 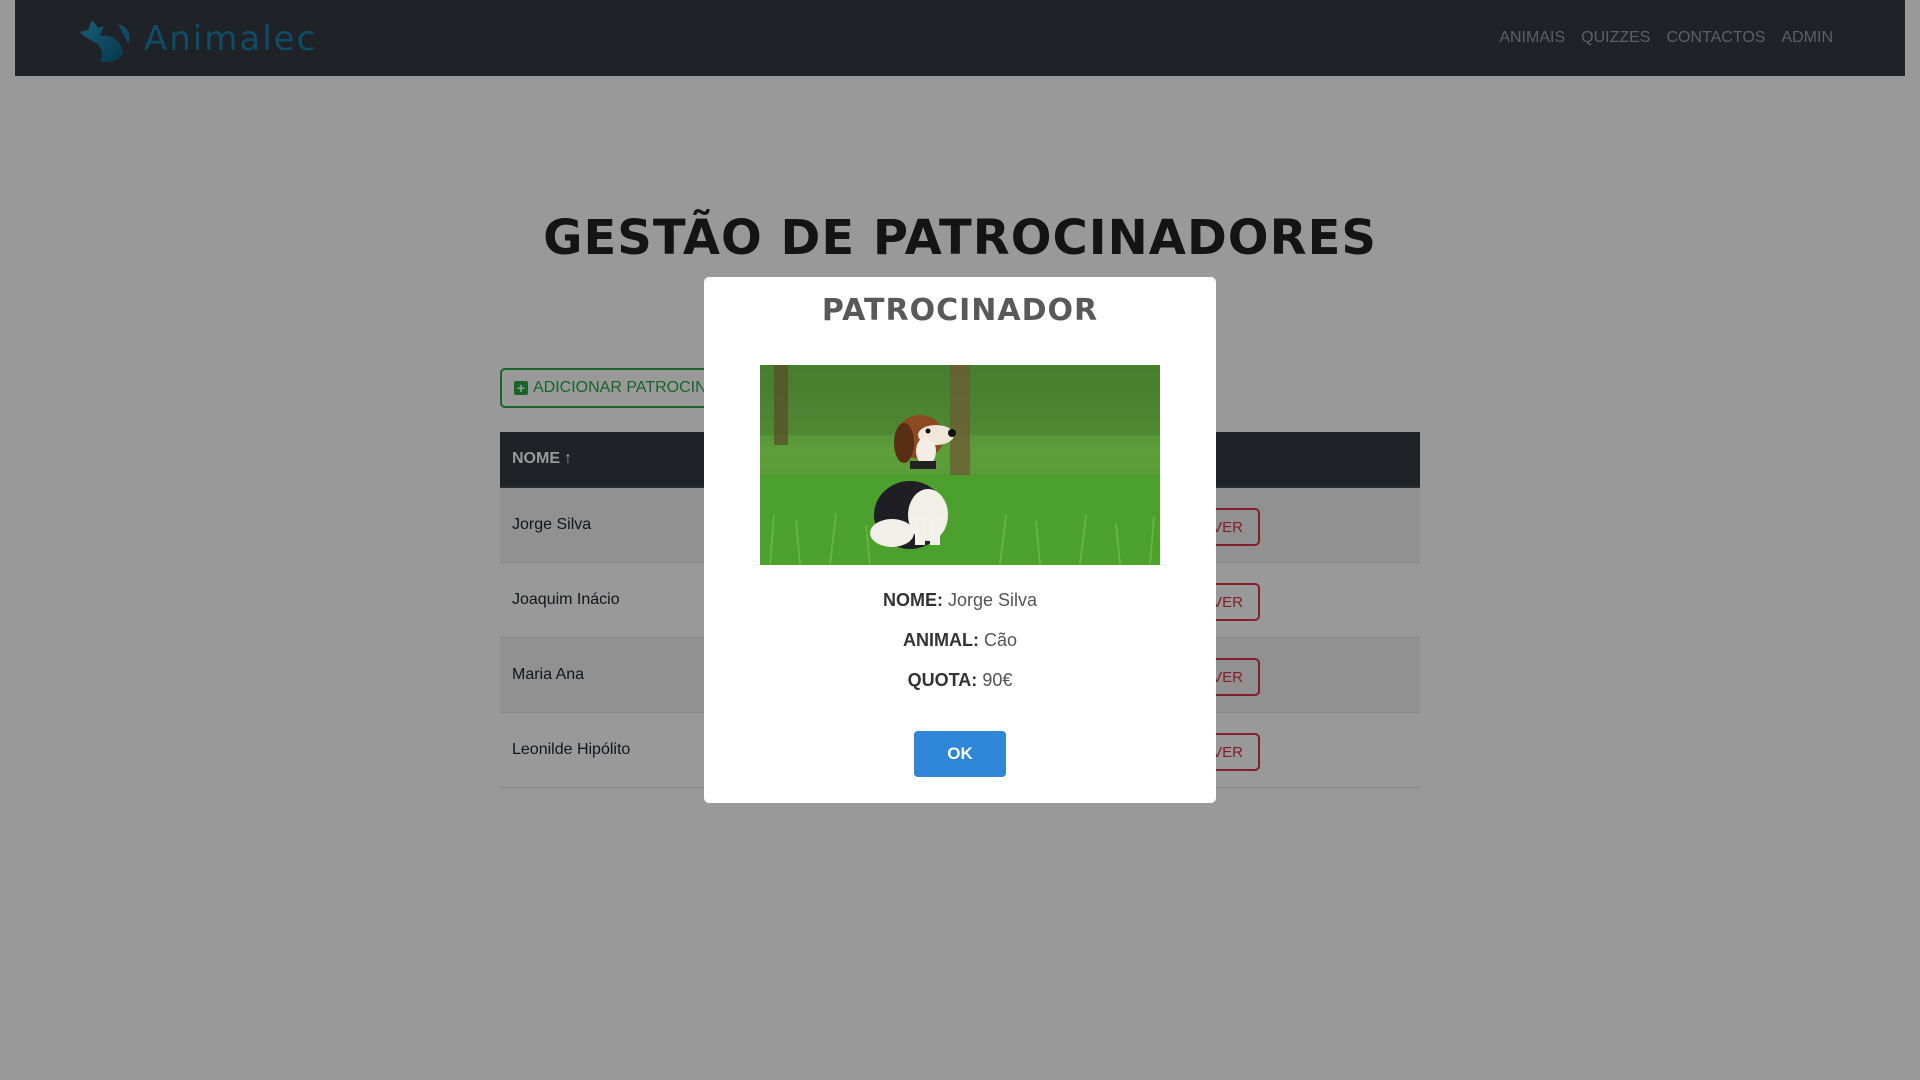 I want to click on field-animal-value: Cão, so click(x=1000, y=640).